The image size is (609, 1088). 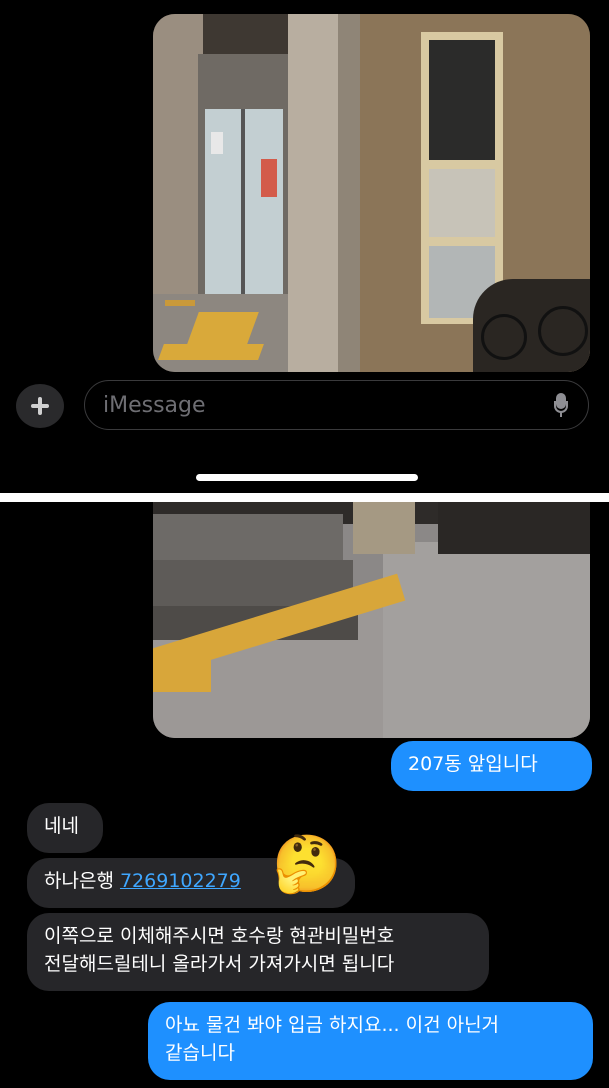 I want to click on sent-message-bubble: 아뇨 물건 봐야 입금 하지요... 이건 아닌거 같습니다, so click(x=370, y=1041).